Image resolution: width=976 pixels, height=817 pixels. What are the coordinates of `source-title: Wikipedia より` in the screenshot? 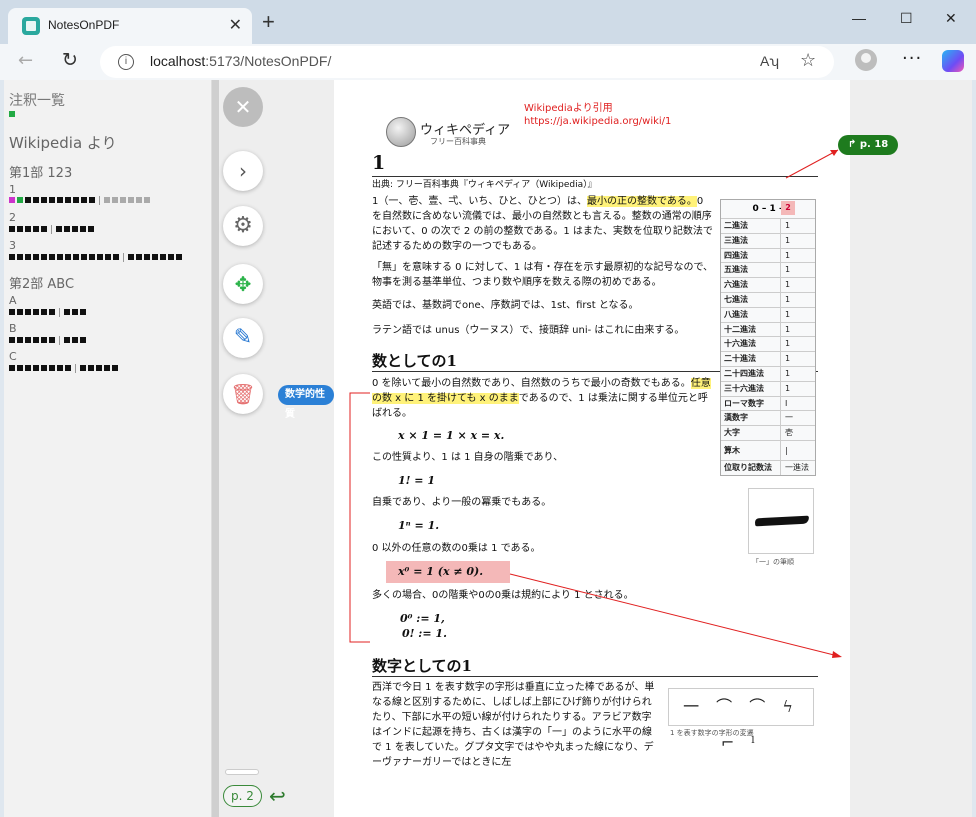 It's located at (63, 142).